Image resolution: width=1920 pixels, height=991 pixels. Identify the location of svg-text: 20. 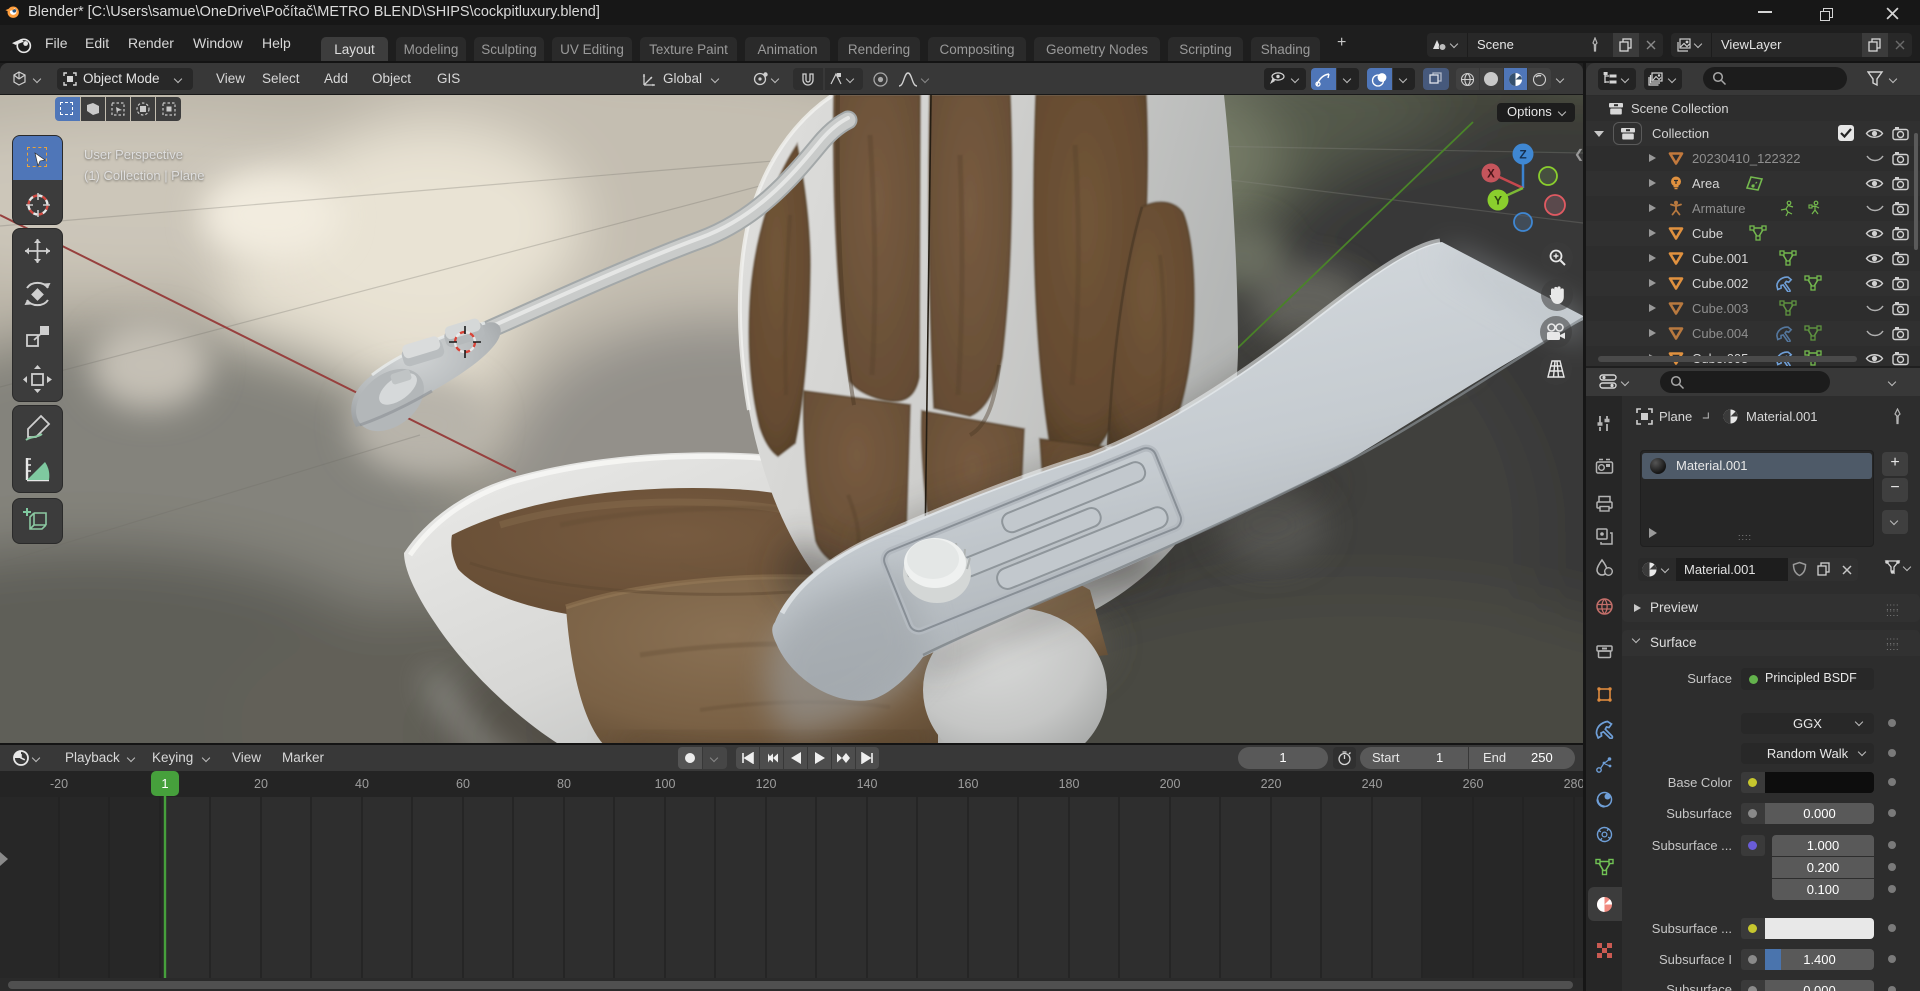
(261, 784).